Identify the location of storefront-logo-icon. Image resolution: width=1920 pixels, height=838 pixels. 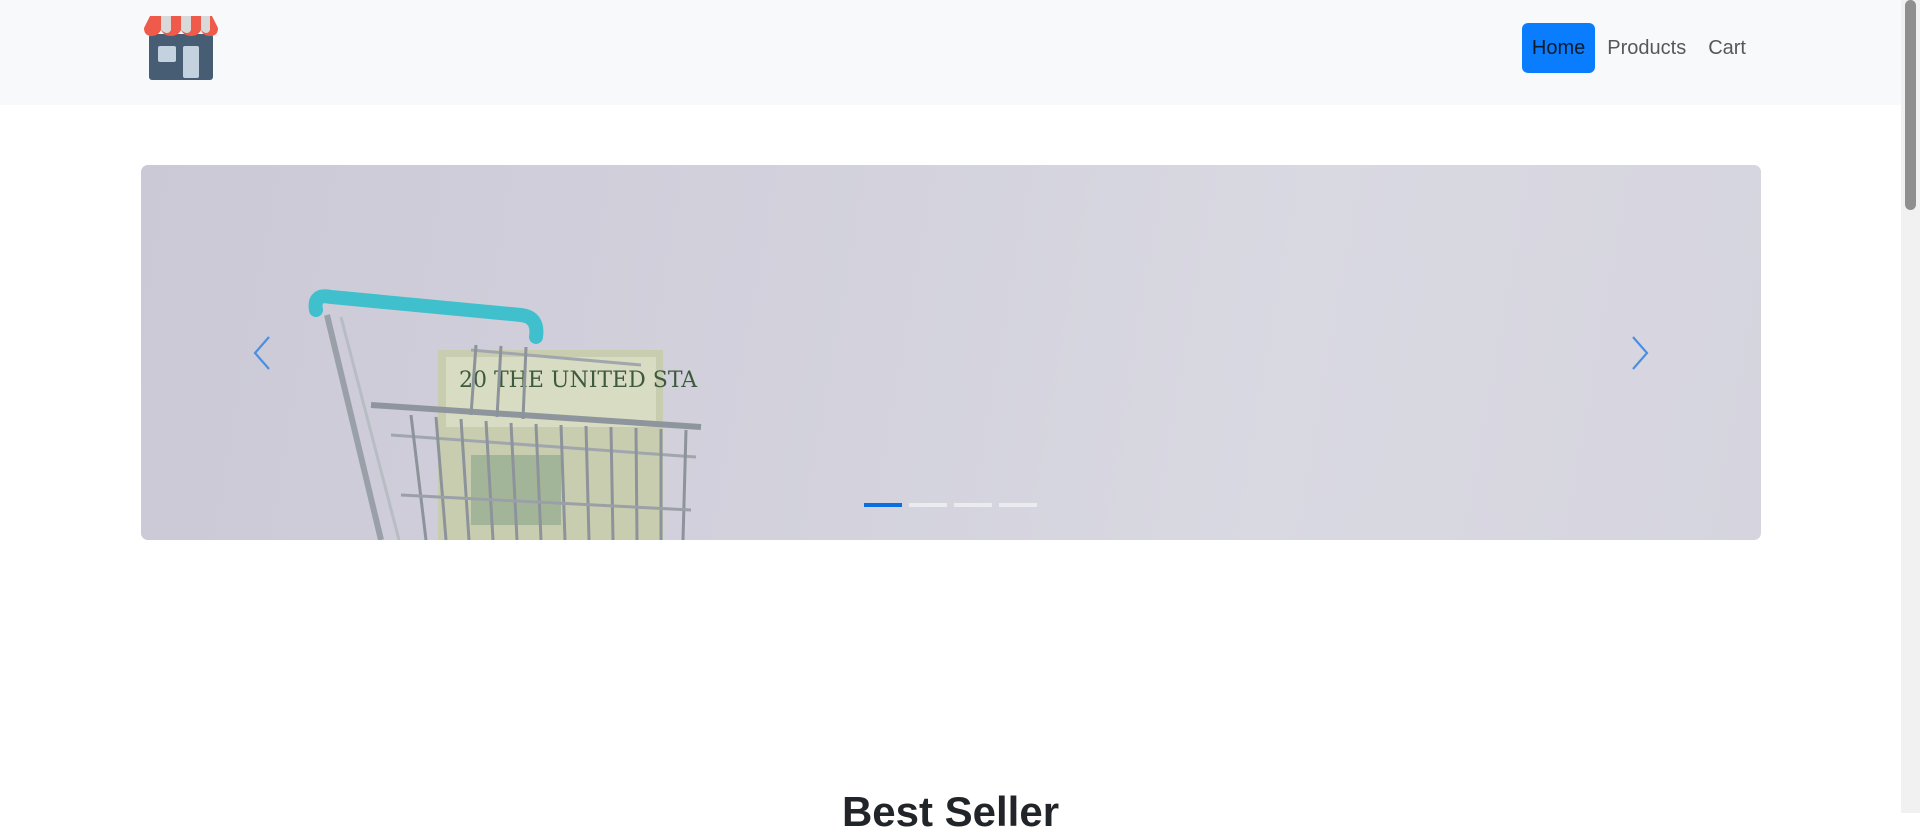
(181, 48).